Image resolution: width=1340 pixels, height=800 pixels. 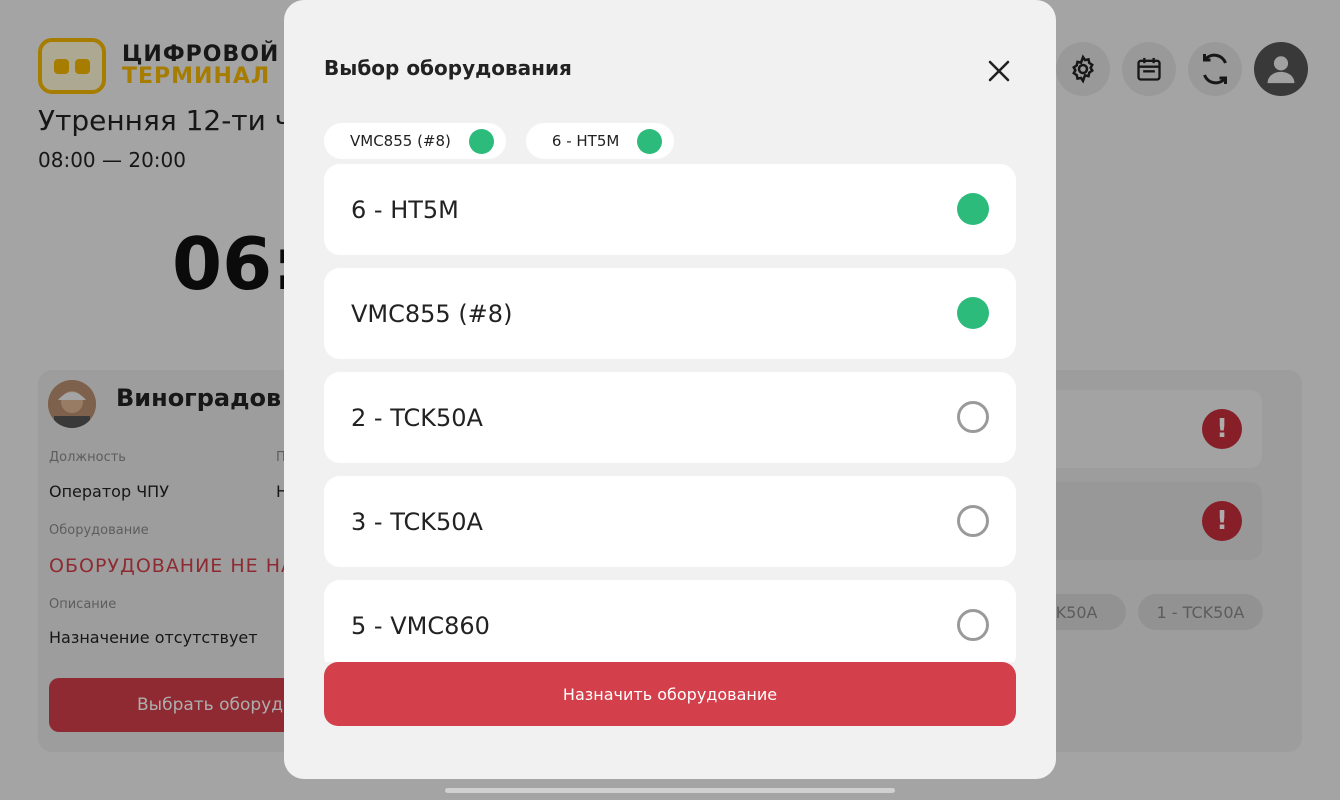 I want to click on selected-chip: 6 - HT5M, so click(x=600, y=141).